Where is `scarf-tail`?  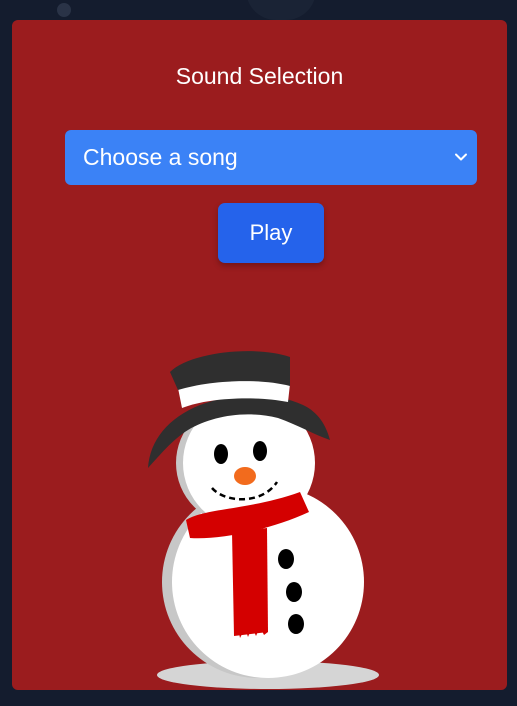
scarf-tail is located at coordinates (250, 582).